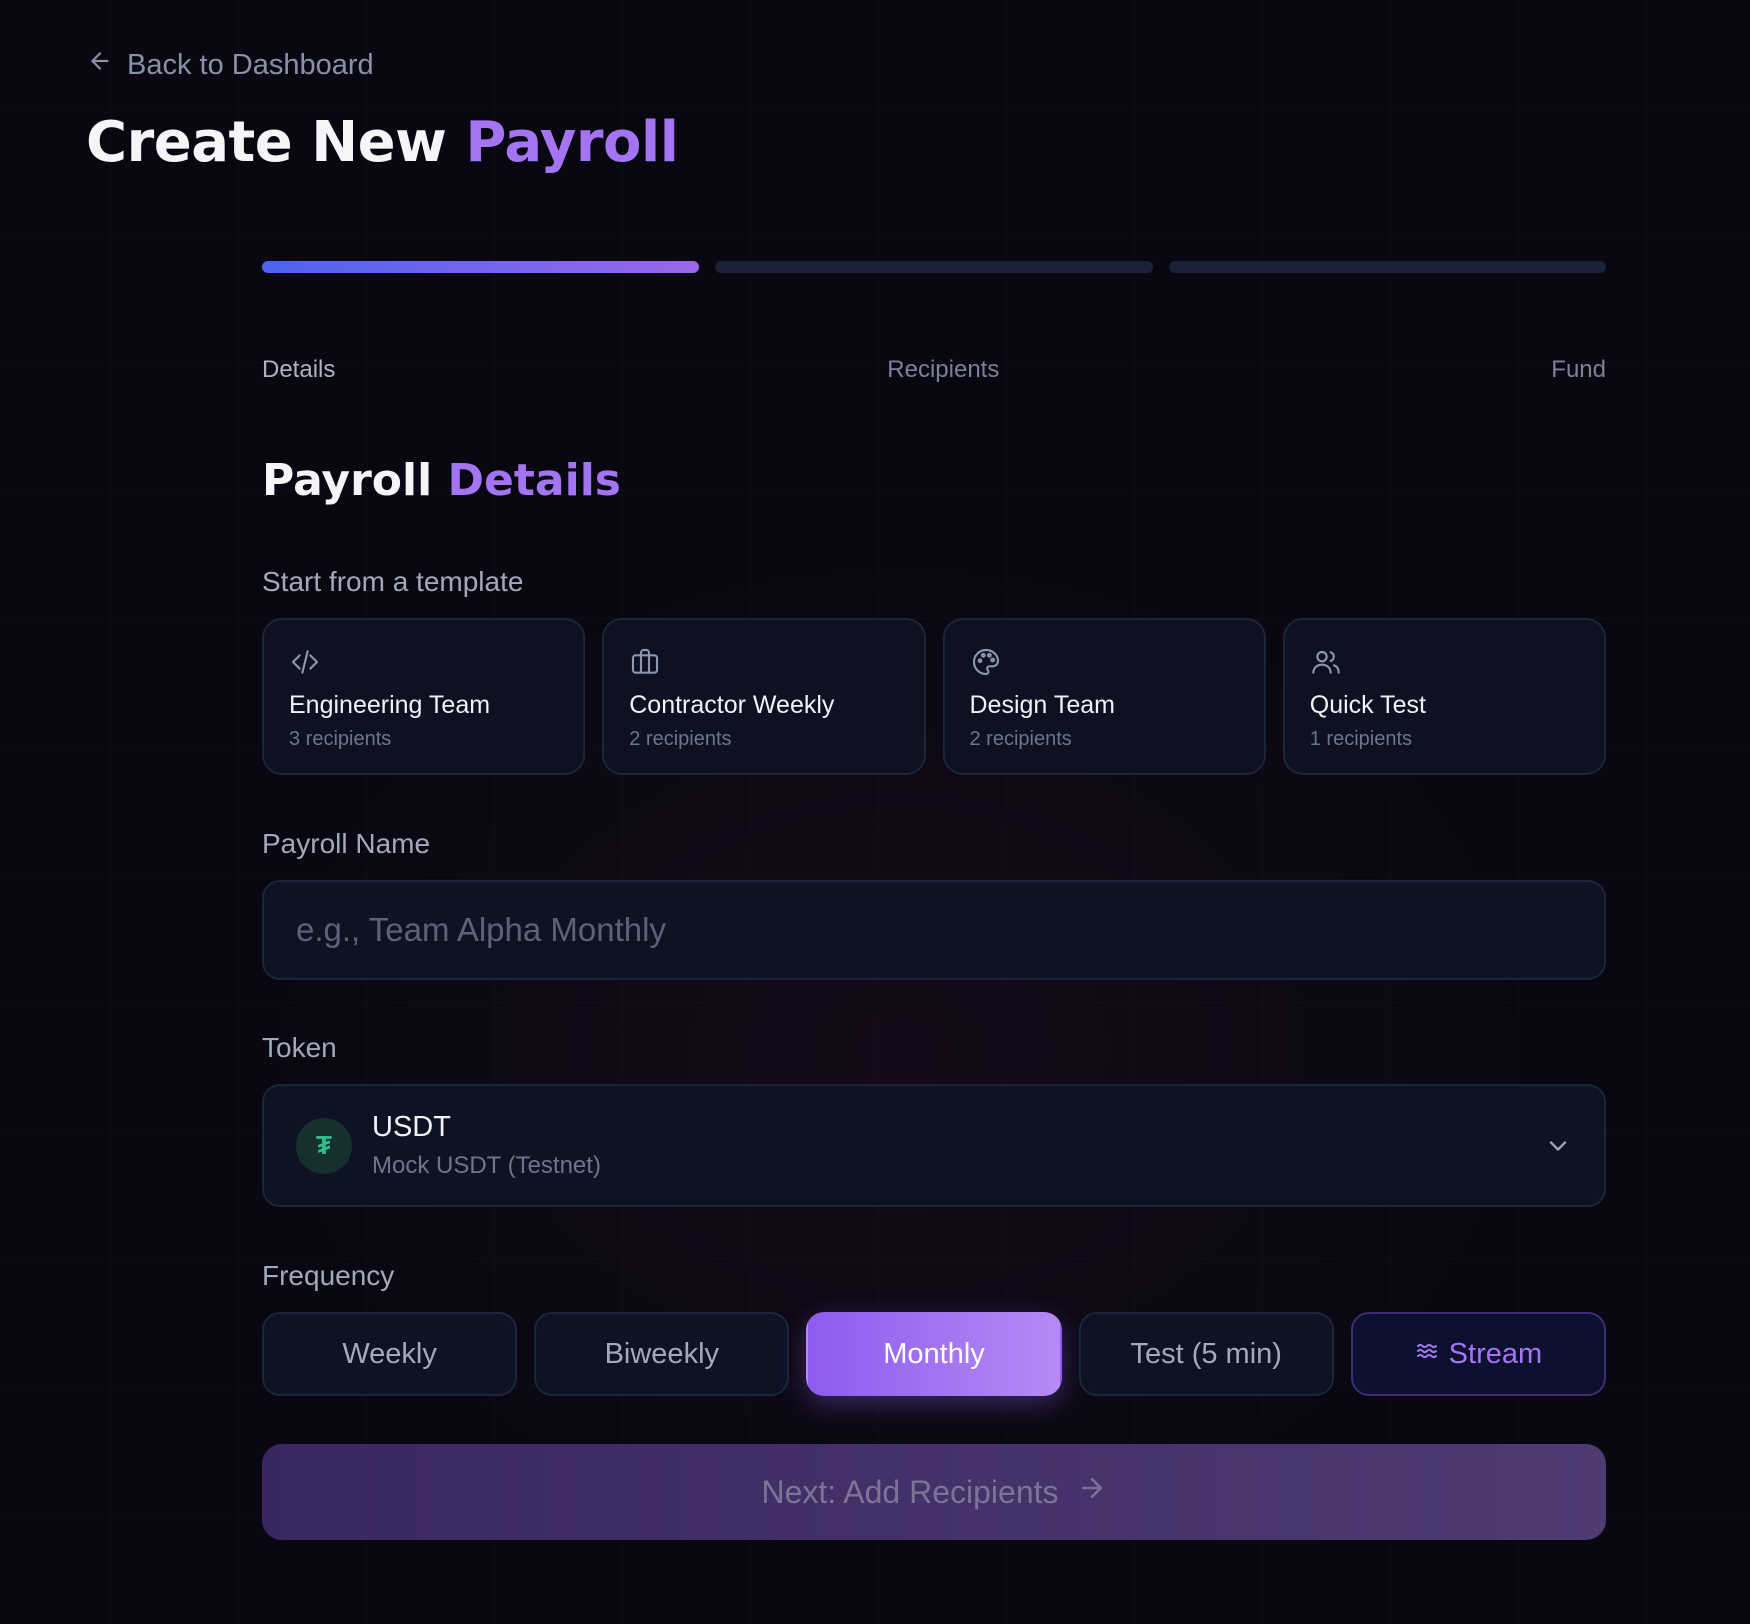  Describe the element at coordinates (910, 1491) in the screenshot. I see `next-button-label: Next: Add Recipients` at that location.